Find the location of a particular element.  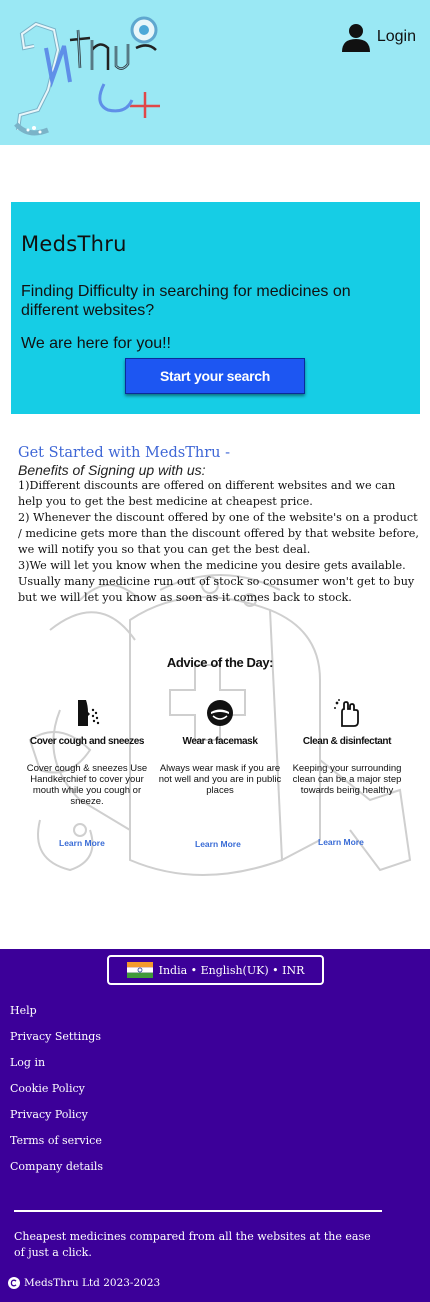

footer-divider is located at coordinates (198, 1211).